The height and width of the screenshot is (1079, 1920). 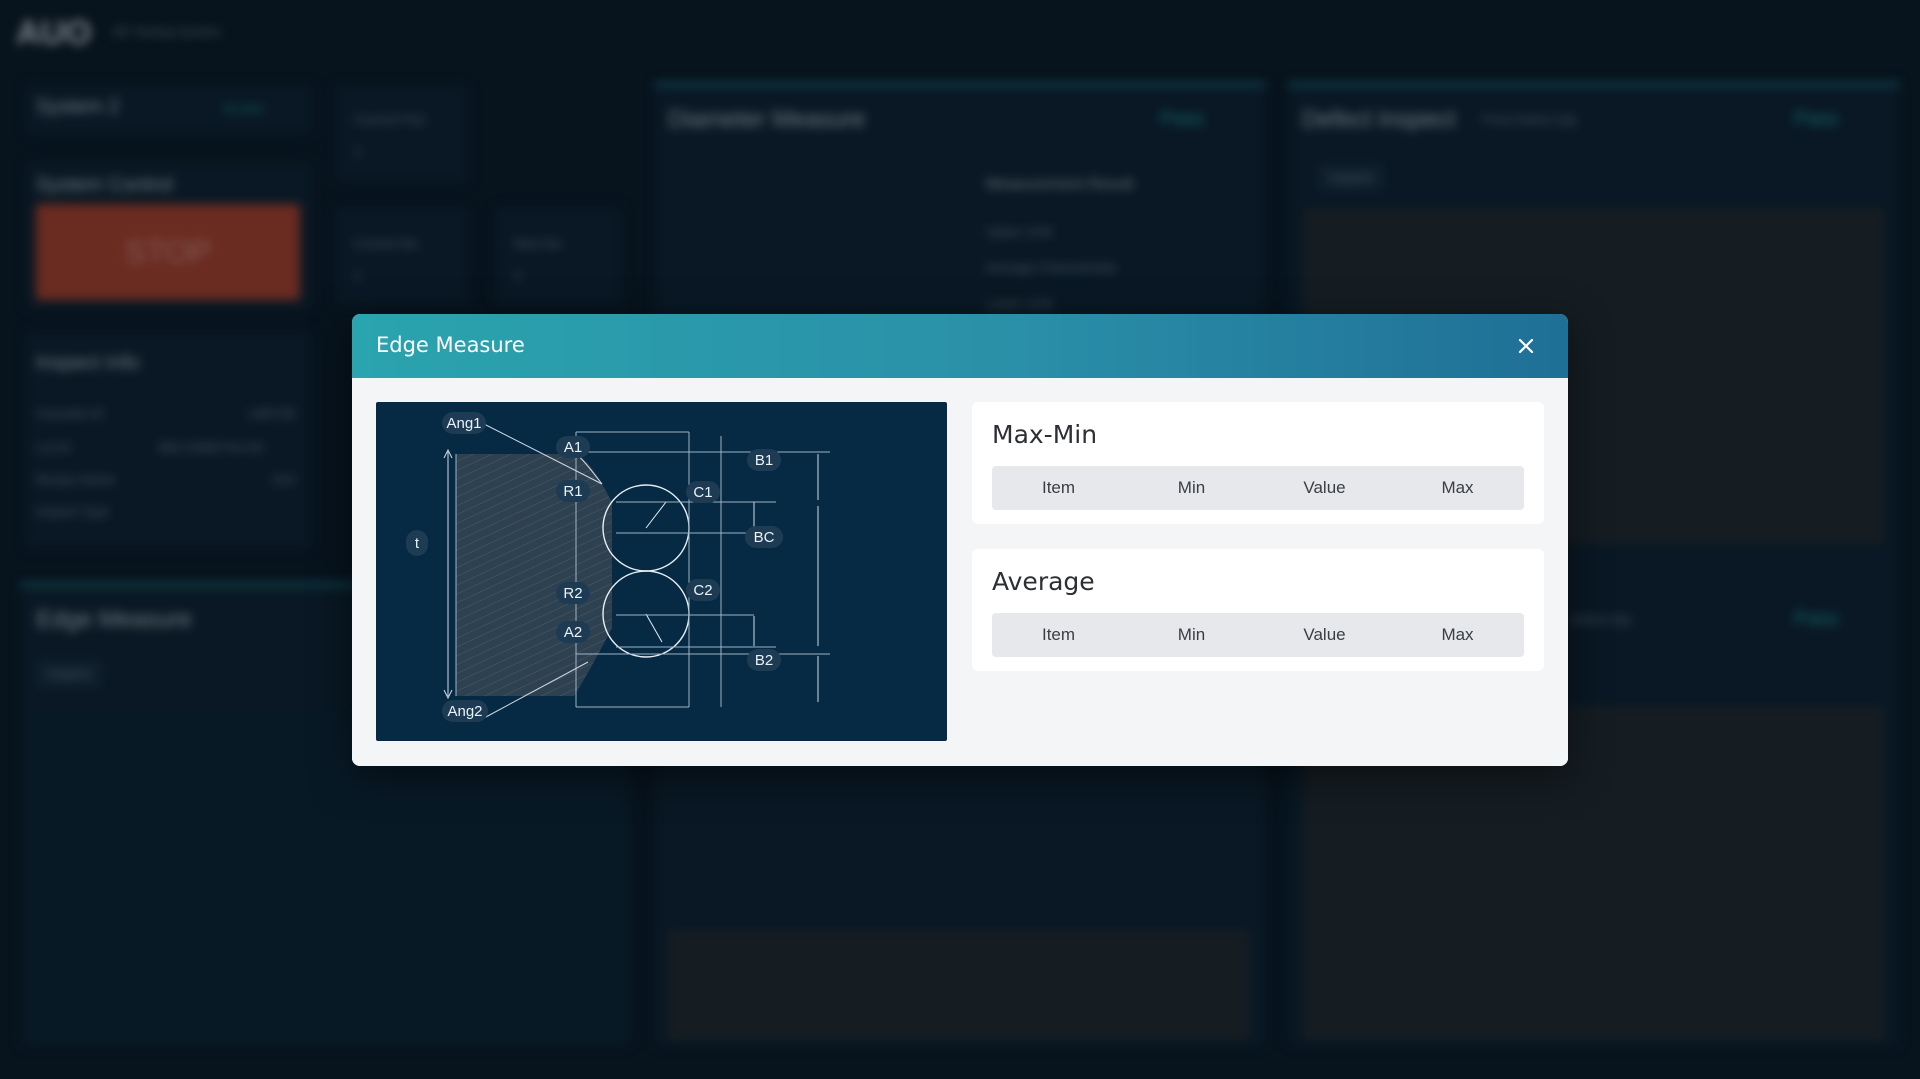 I want to click on label-a2: A2, so click(x=573, y=632).